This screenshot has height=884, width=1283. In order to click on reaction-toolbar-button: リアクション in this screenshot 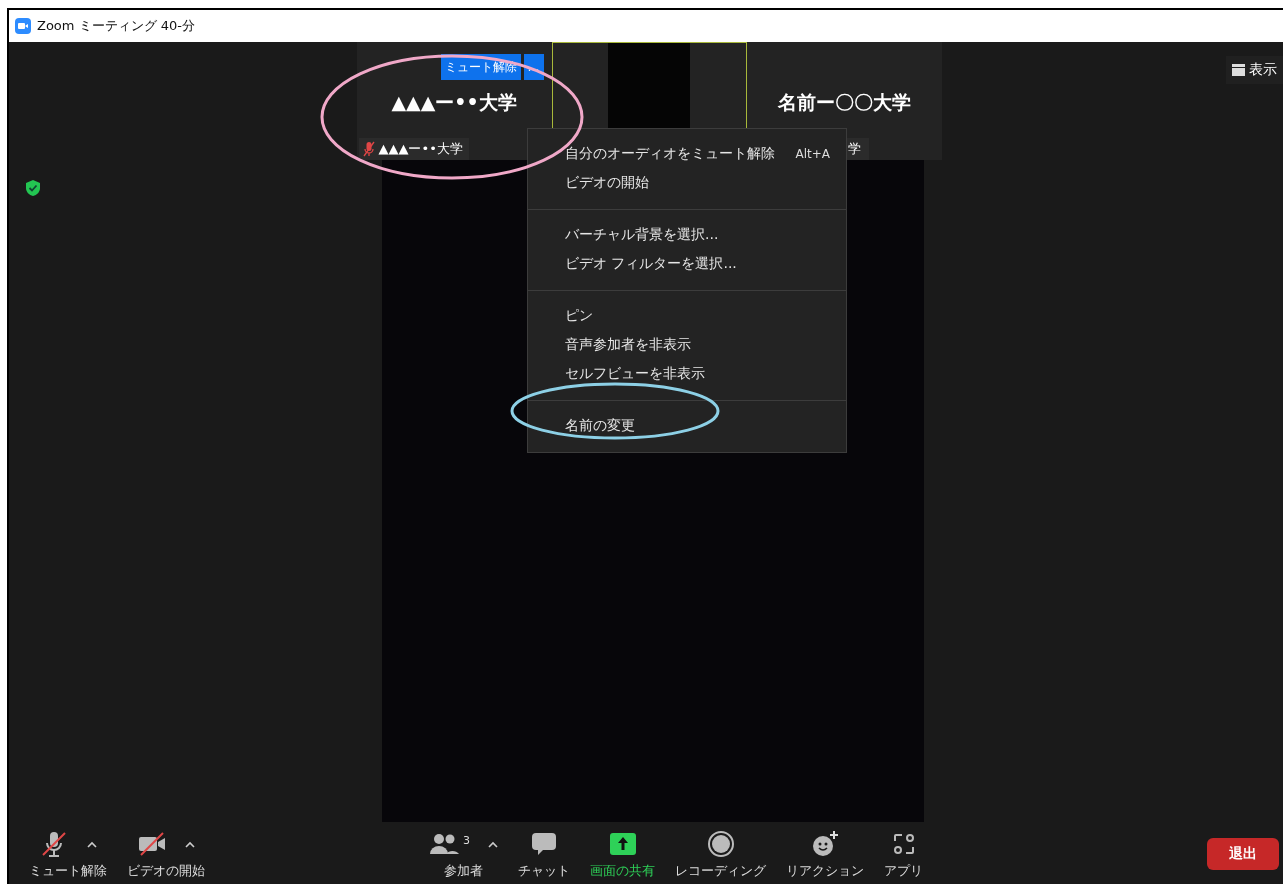, I will do `click(825, 856)`.